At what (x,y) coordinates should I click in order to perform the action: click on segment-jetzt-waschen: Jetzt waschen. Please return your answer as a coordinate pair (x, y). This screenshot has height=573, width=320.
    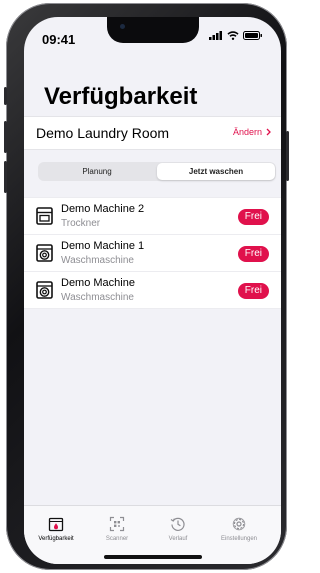
    Looking at the image, I should click on (216, 171).